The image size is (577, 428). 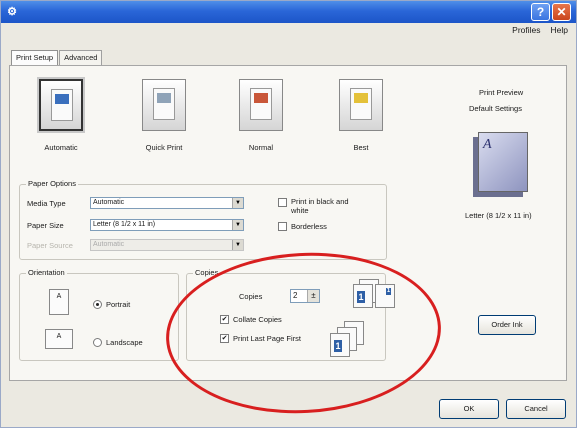 I want to click on menu-bar: Profiles Help, so click(x=540, y=32).